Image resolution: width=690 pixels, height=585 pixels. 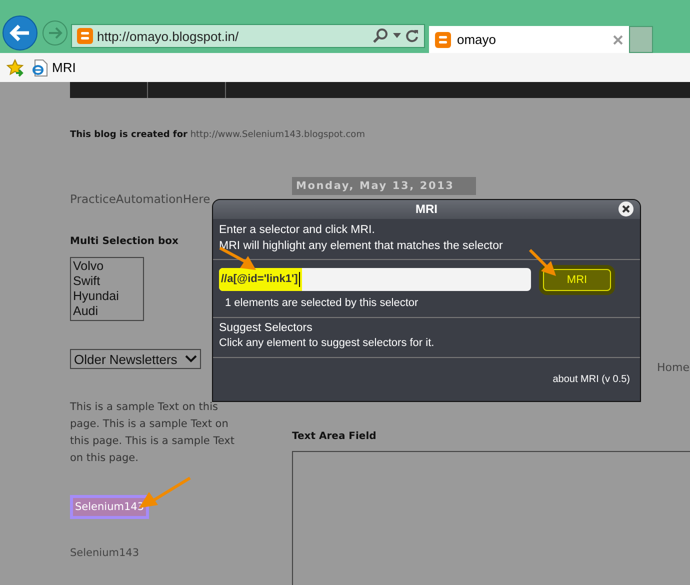 I want to click on list-option: Swift, so click(x=108, y=281).